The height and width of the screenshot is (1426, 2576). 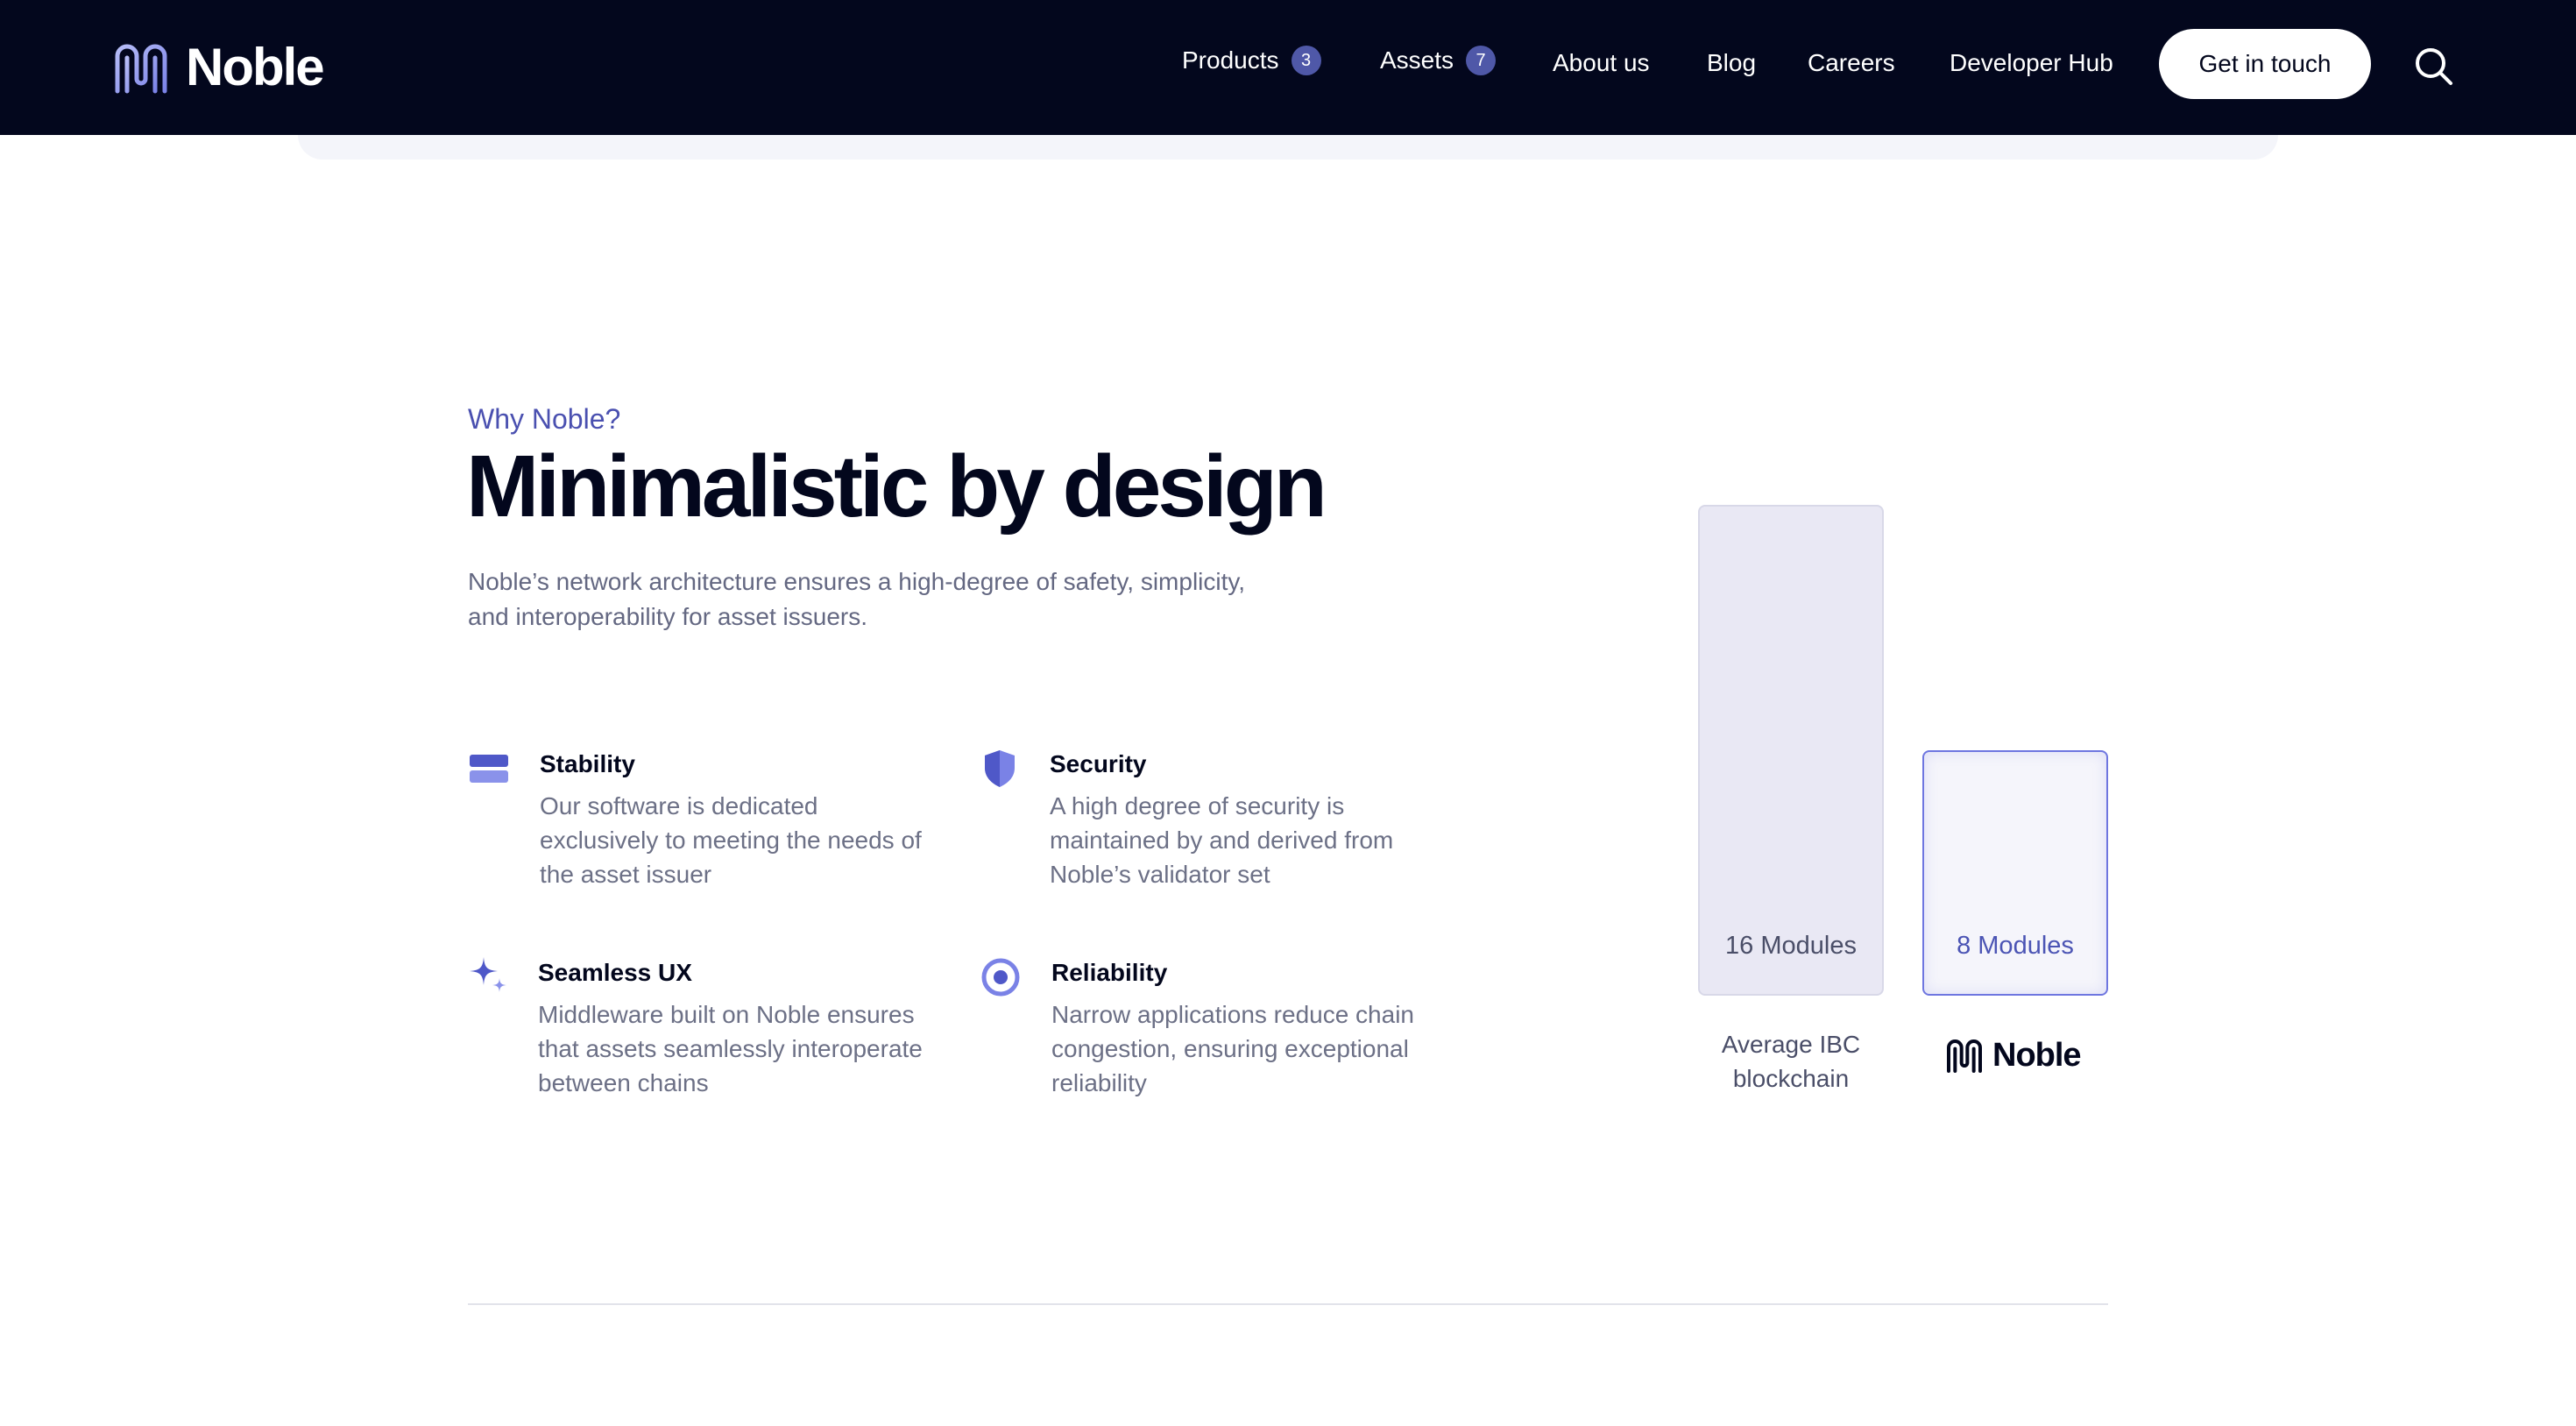 I want to click on feature-title: Security, so click(x=1098, y=763).